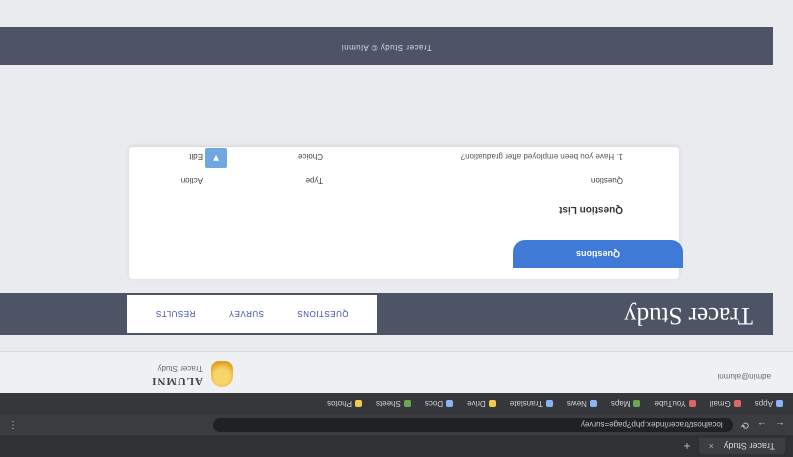 This screenshot has width=793, height=457. What do you see at coordinates (711, 446) in the screenshot?
I see `close-tab-icon: ×` at bounding box center [711, 446].